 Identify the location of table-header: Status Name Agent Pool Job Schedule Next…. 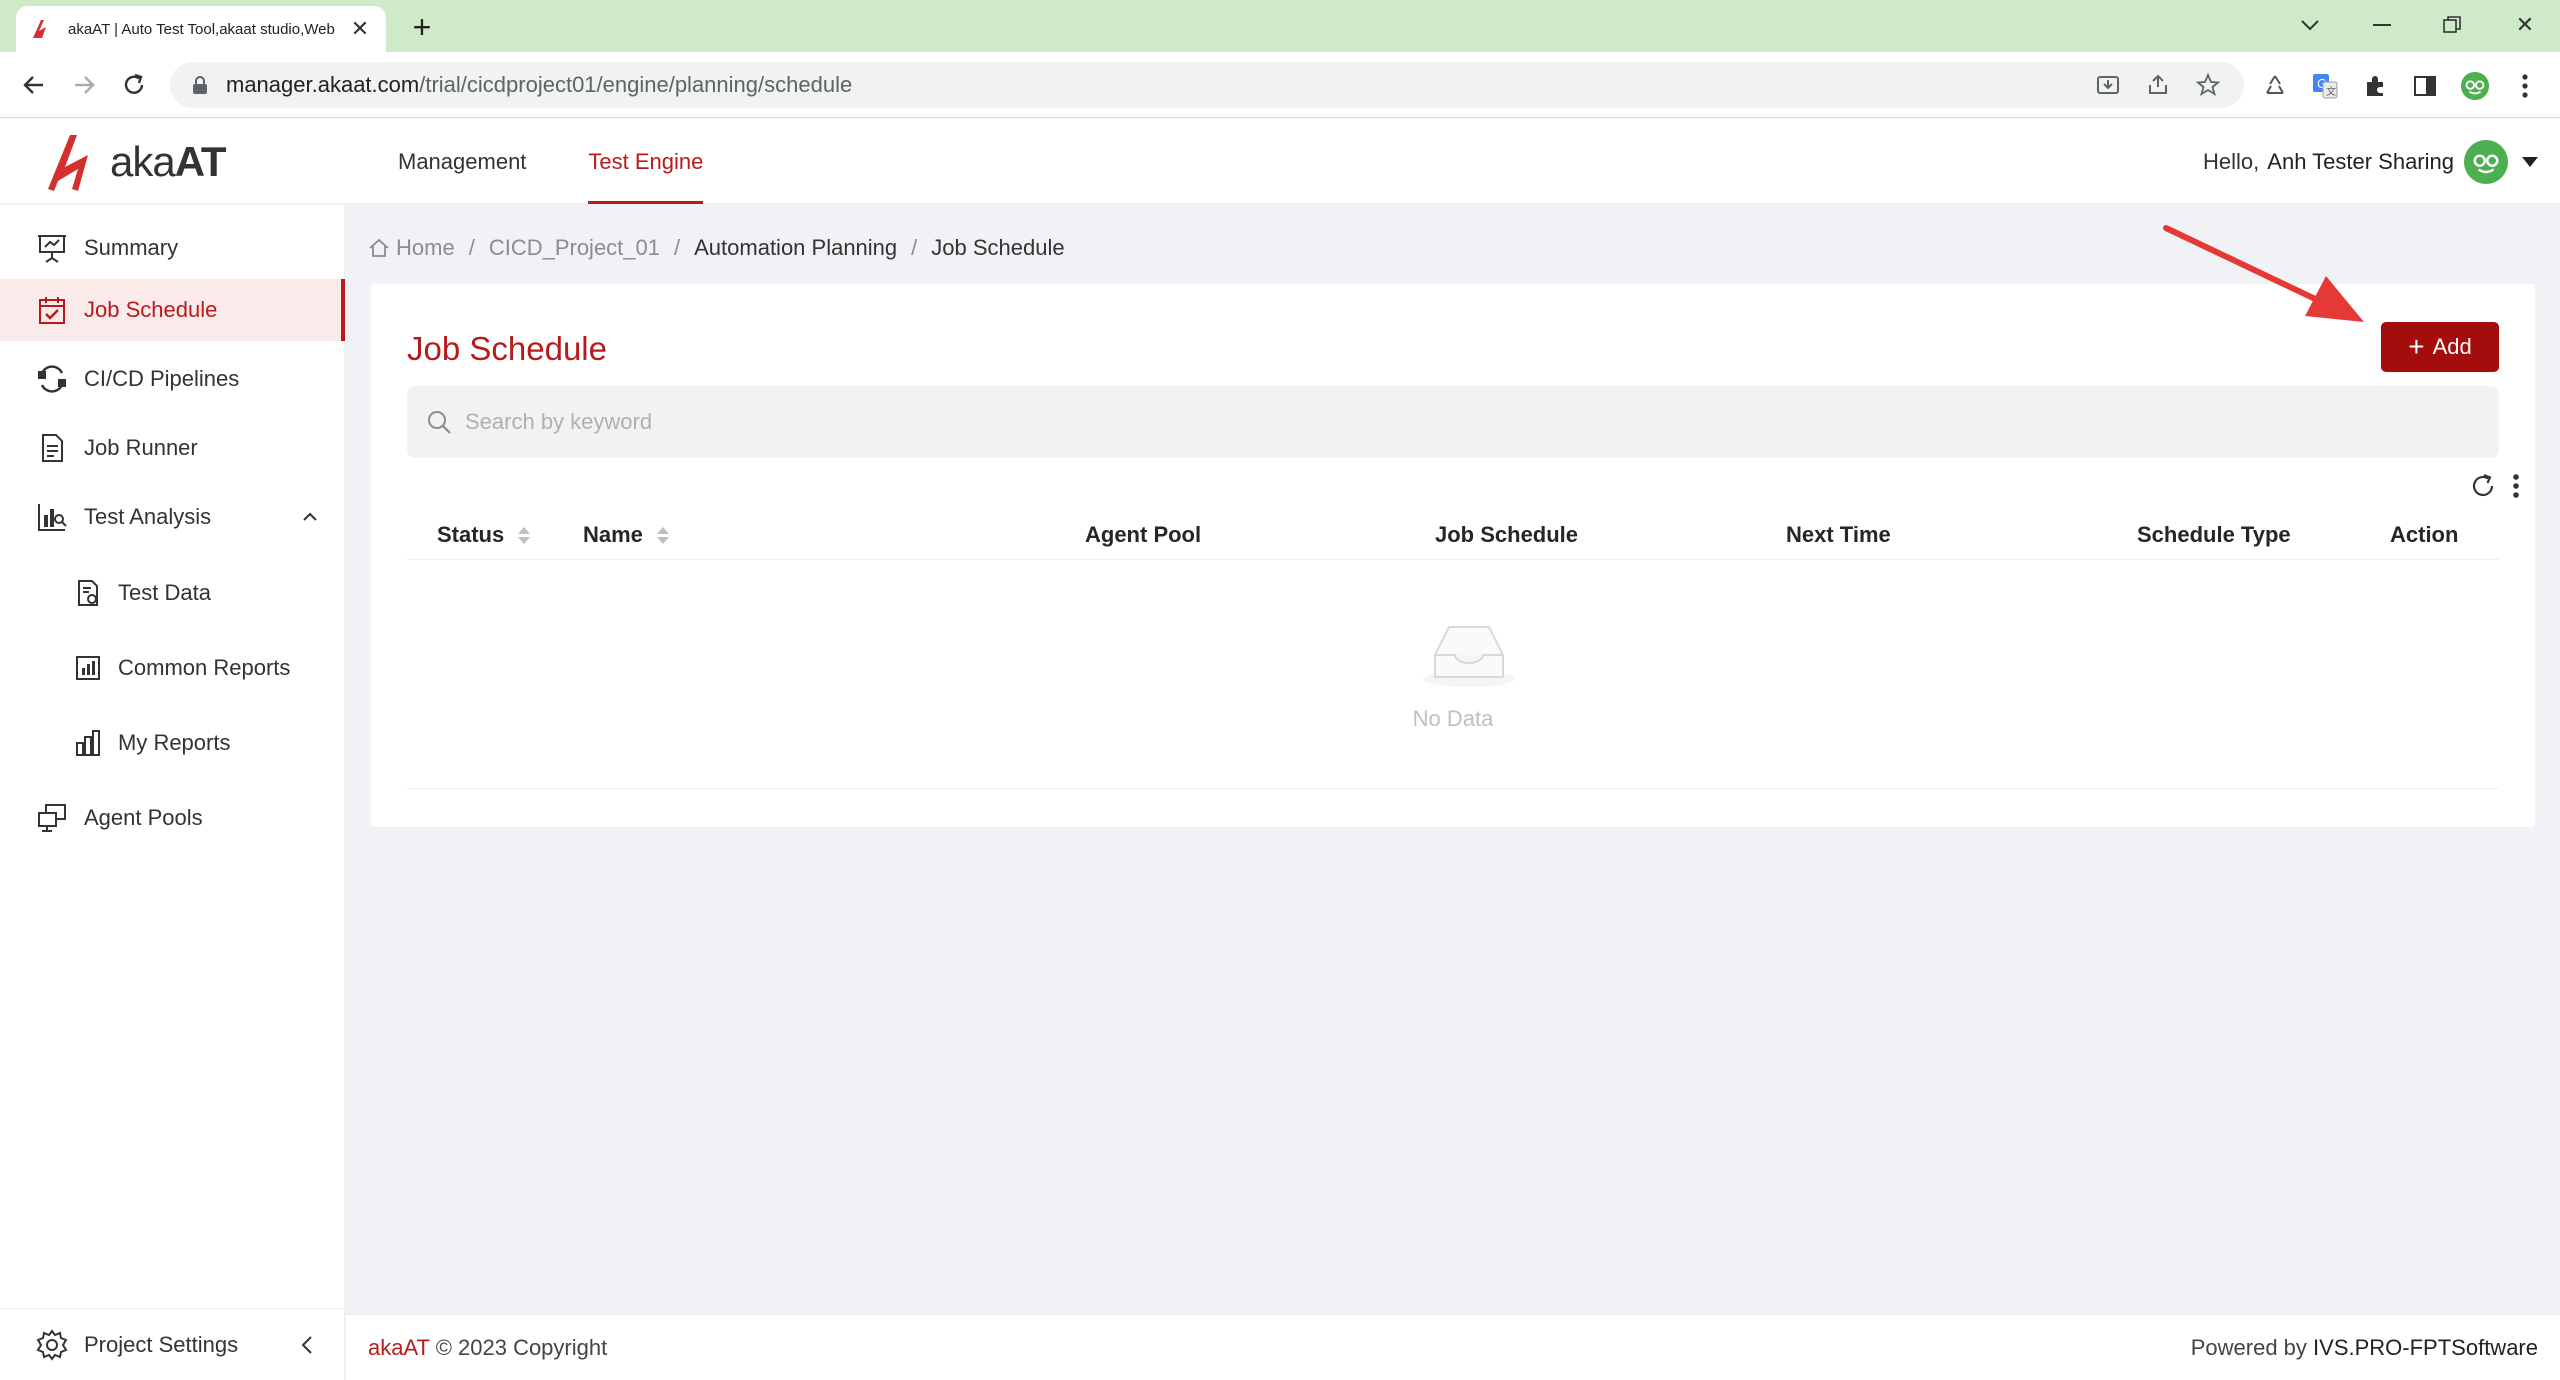
(1453, 535).